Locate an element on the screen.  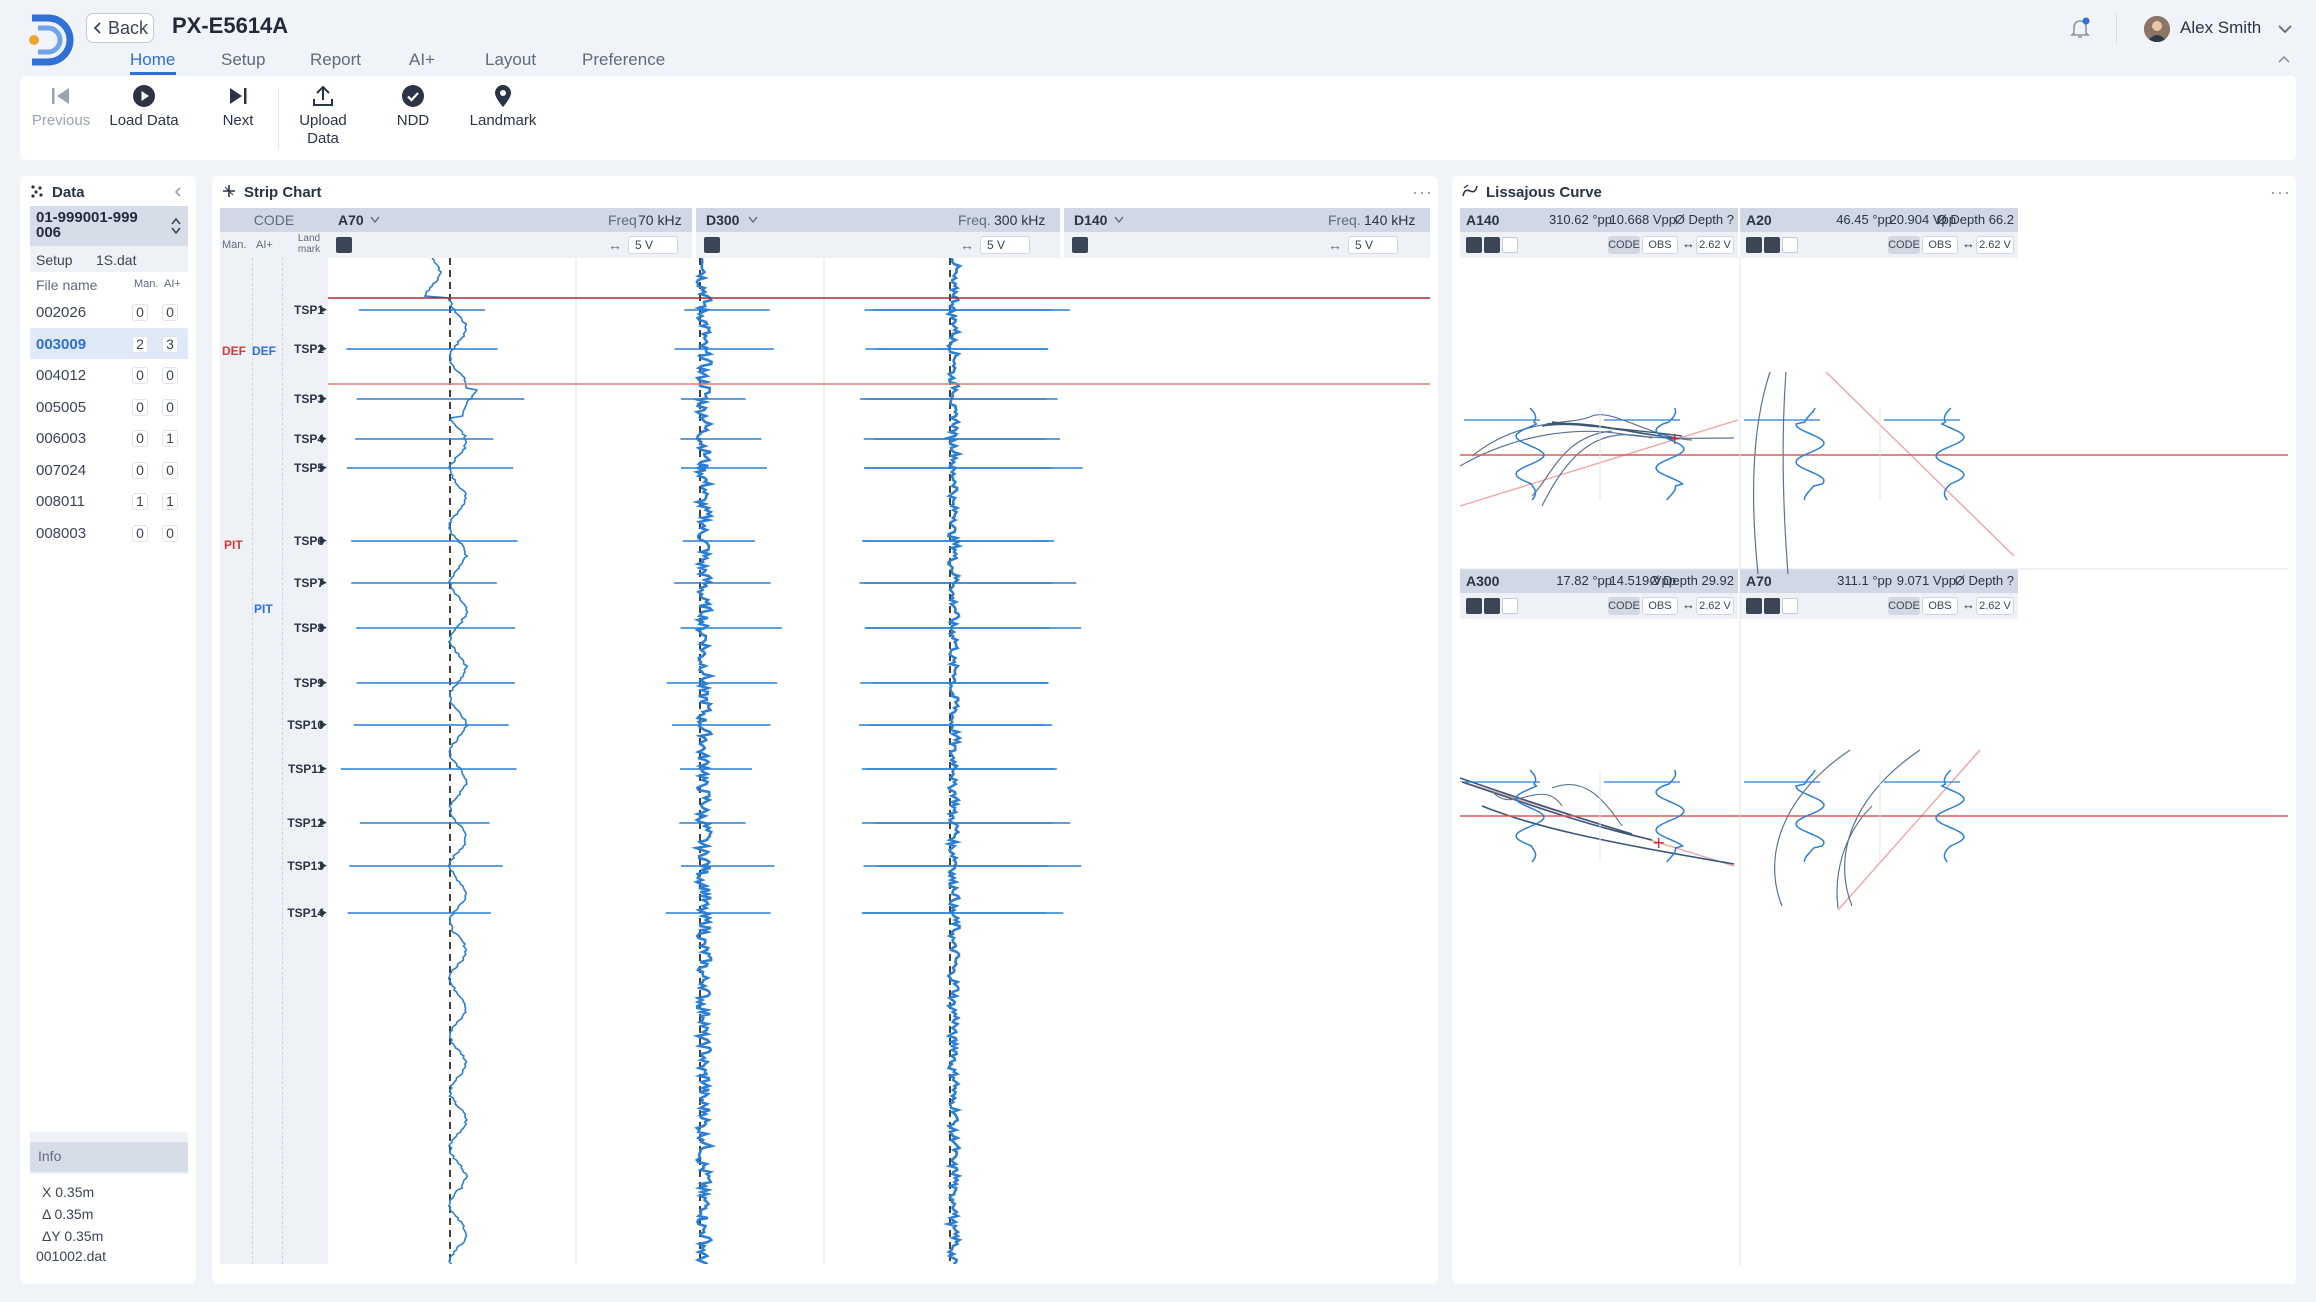
file-row: 008011 1 1 is located at coordinates (109, 501).